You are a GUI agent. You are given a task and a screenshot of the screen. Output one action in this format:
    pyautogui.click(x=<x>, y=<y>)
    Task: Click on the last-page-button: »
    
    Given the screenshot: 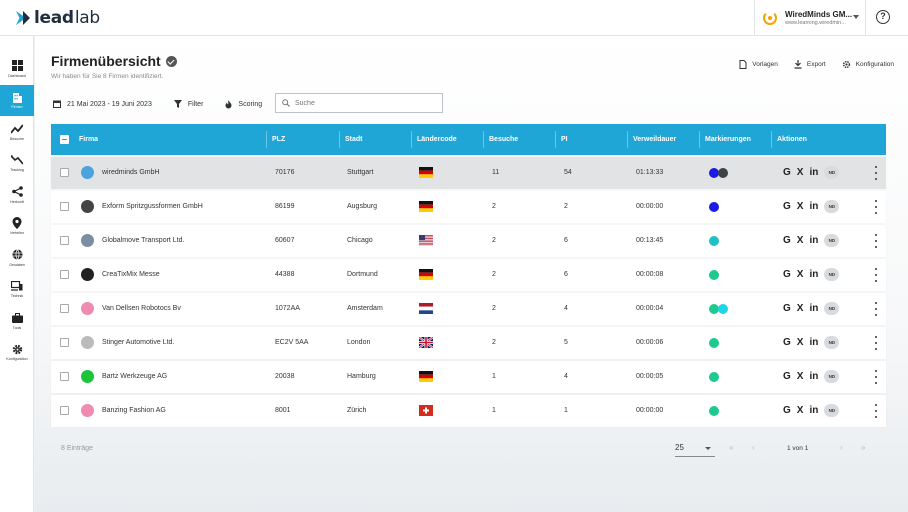 What is the action you would take?
    pyautogui.click(x=863, y=447)
    